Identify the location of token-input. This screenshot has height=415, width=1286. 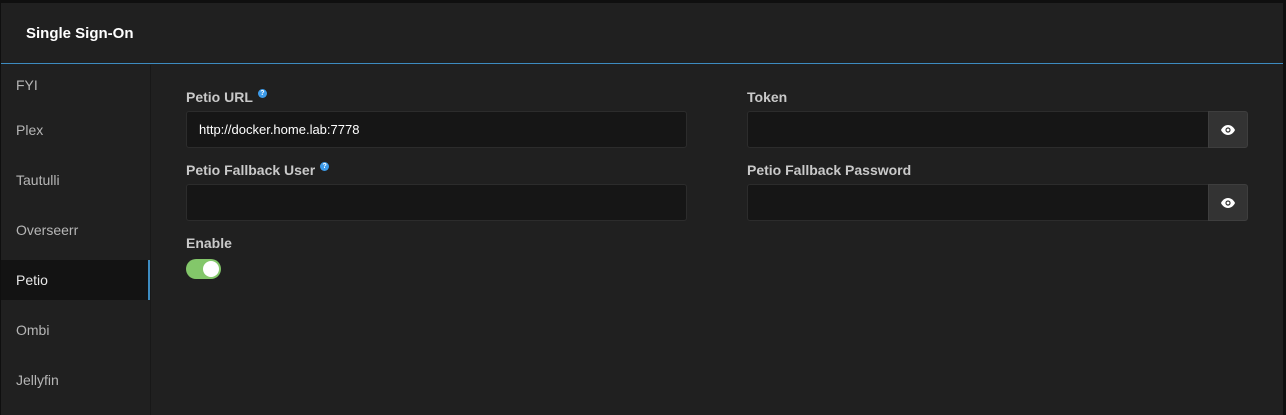
(978, 129).